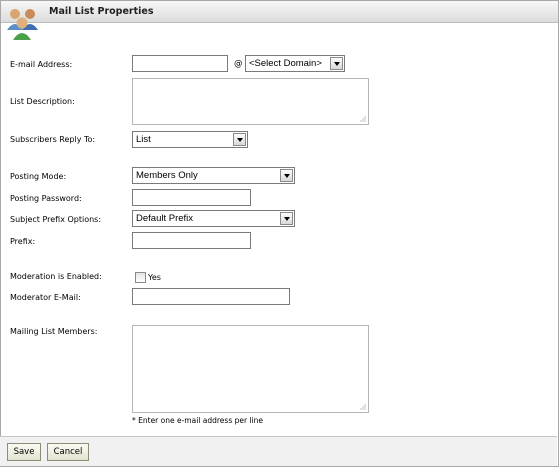  I want to click on panel-header: Mail List Properties, so click(279, 12).